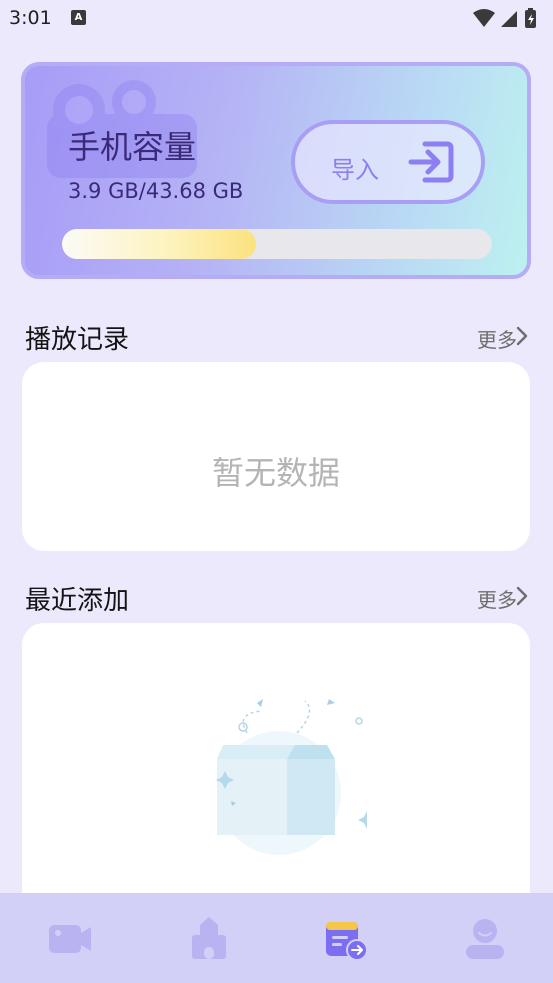  Describe the element at coordinates (431, 162) in the screenshot. I see `import-icon` at that location.